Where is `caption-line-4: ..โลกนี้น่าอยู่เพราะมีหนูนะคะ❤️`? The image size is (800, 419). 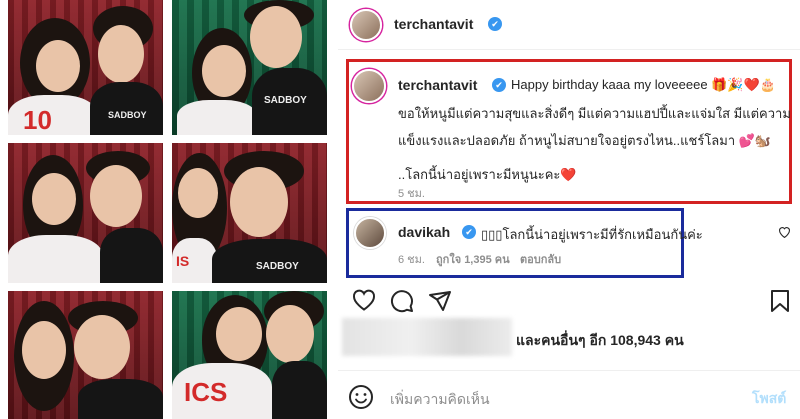 caption-line-4: ..โลกนี้น่าอยู่เพราะมีหนูนะคะ❤️ is located at coordinates (487, 174).